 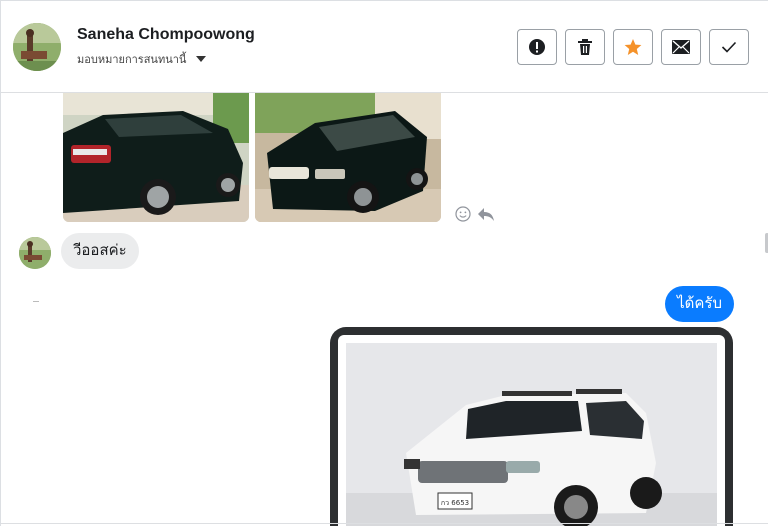 I want to click on alert-icon, so click(x=537, y=47).